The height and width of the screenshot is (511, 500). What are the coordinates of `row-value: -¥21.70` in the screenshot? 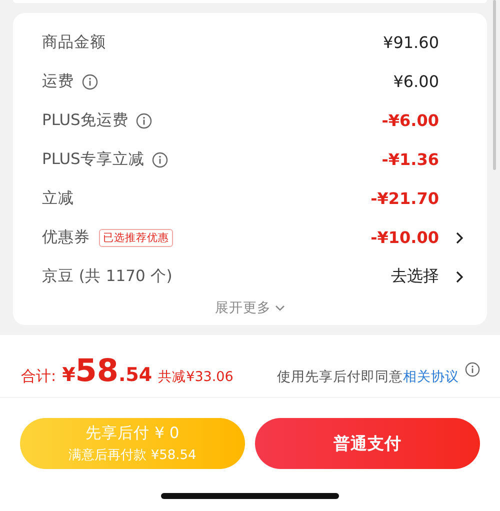 It's located at (404, 198).